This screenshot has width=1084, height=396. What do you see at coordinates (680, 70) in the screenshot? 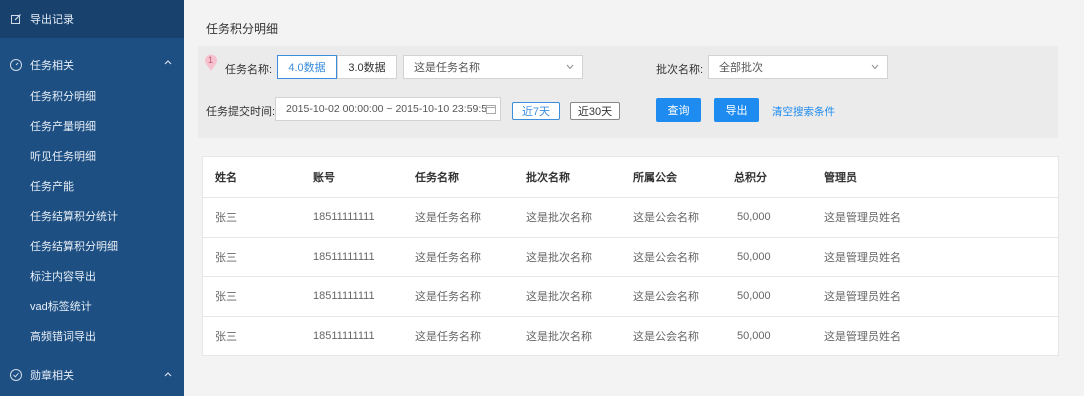
I see `batch-name-label: 批次名称:` at bounding box center [680, 70].